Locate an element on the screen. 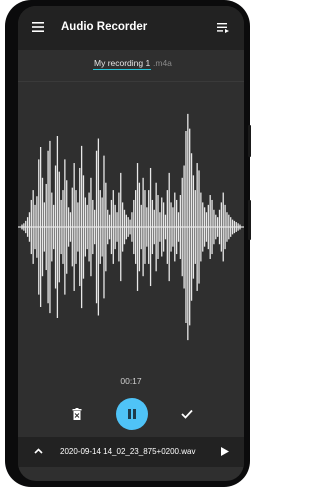 The width and height of the screenshot is (320, 487). delete-icon is located at coordinates (77, 414).